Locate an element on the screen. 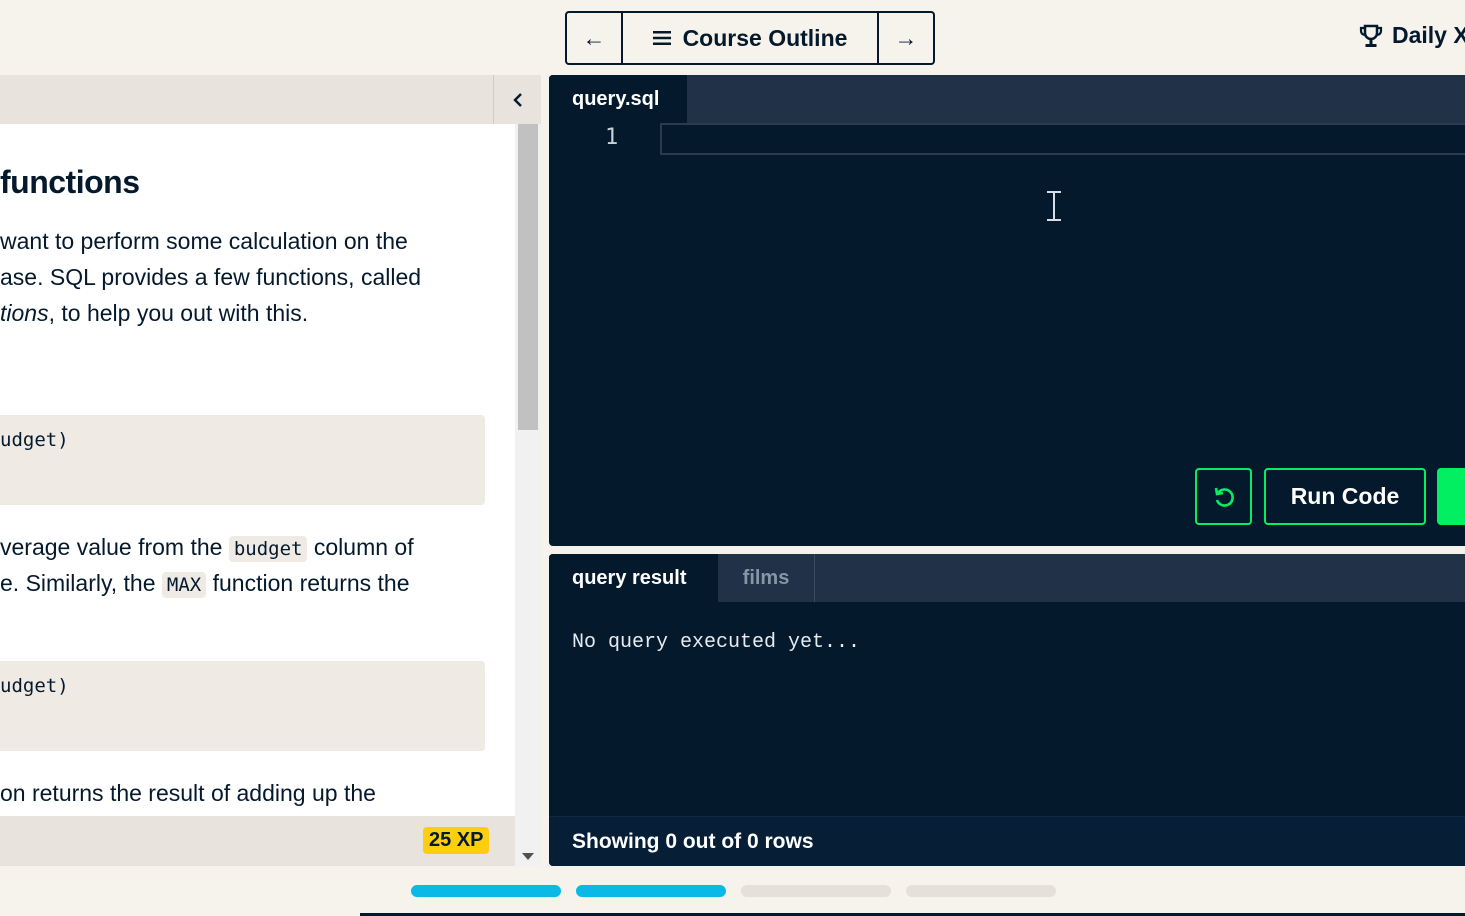  reset-icon is located at coordinates (1224, 497).